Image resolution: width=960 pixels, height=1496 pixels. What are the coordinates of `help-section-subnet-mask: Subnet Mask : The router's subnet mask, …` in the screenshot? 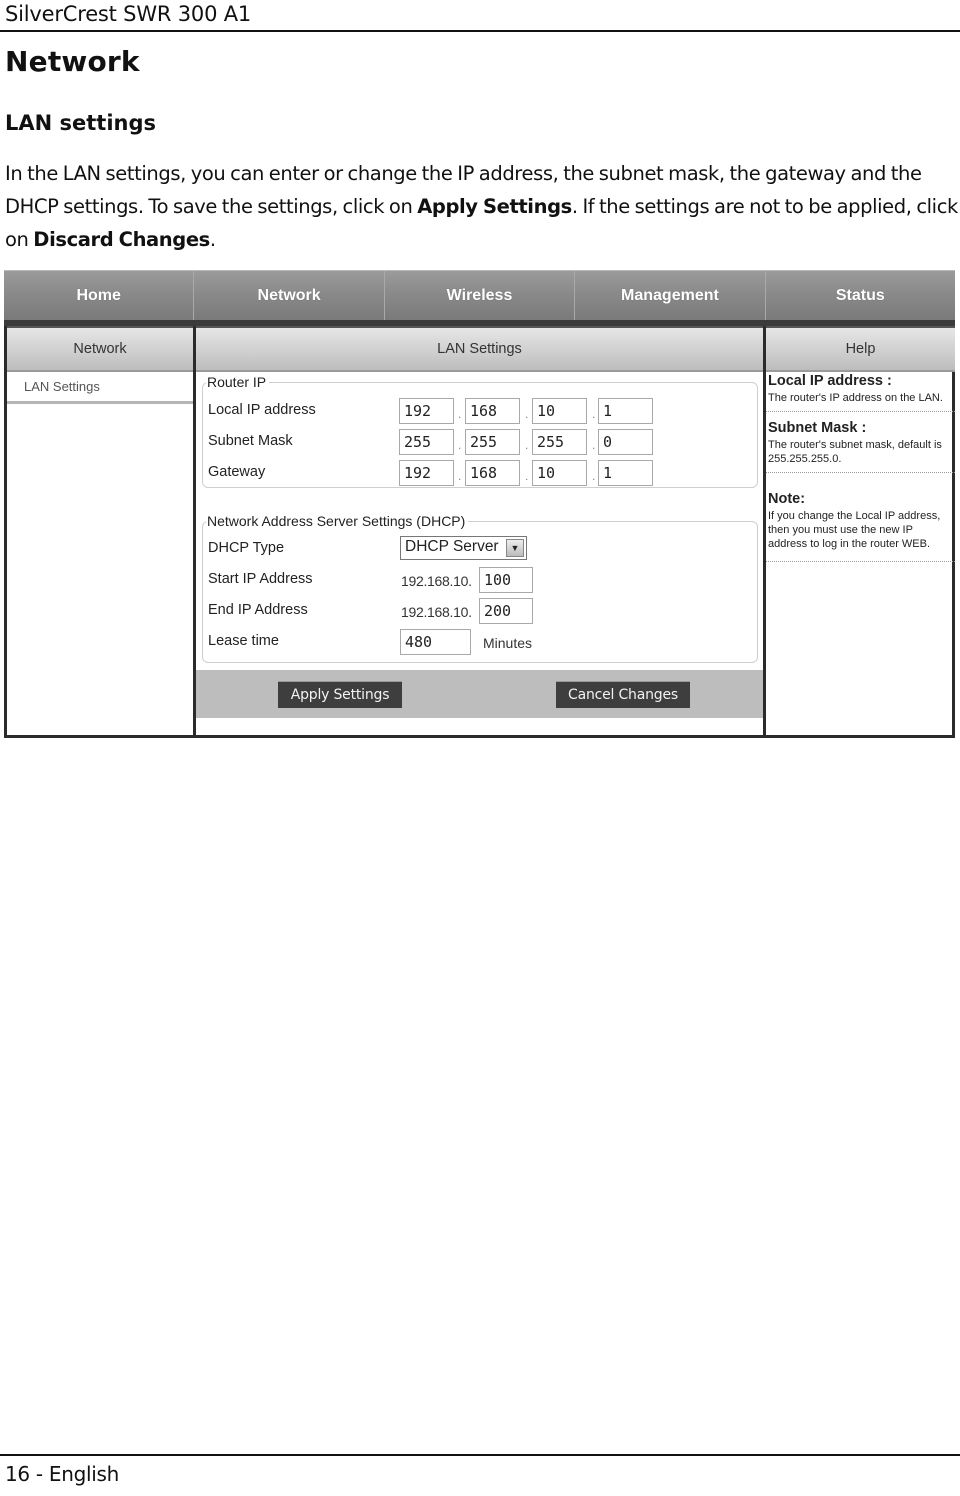 It's located at (860, 442).